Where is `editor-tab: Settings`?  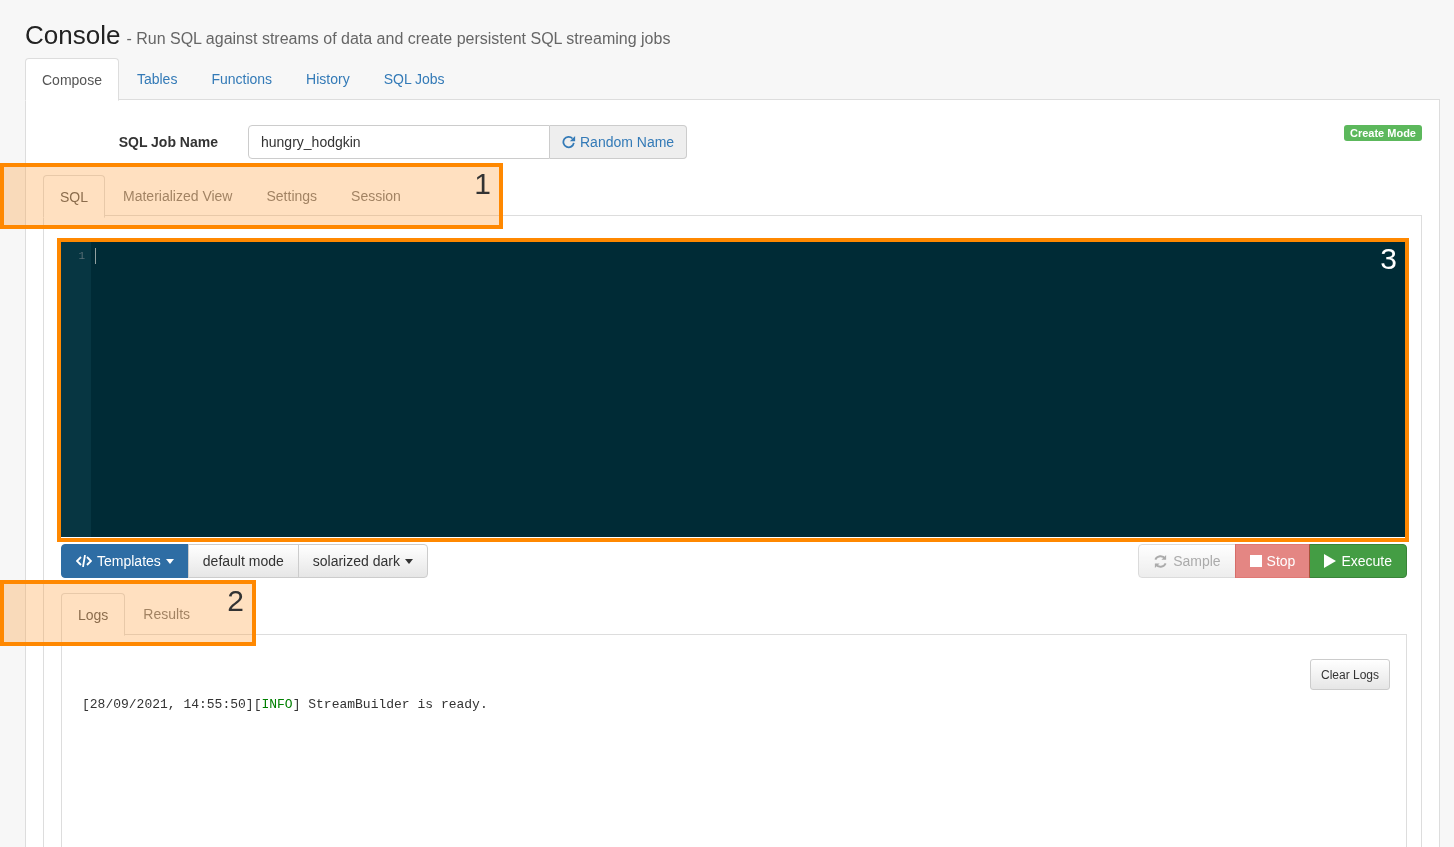
editor-tab: Settings is located at coordinates (292, 196).